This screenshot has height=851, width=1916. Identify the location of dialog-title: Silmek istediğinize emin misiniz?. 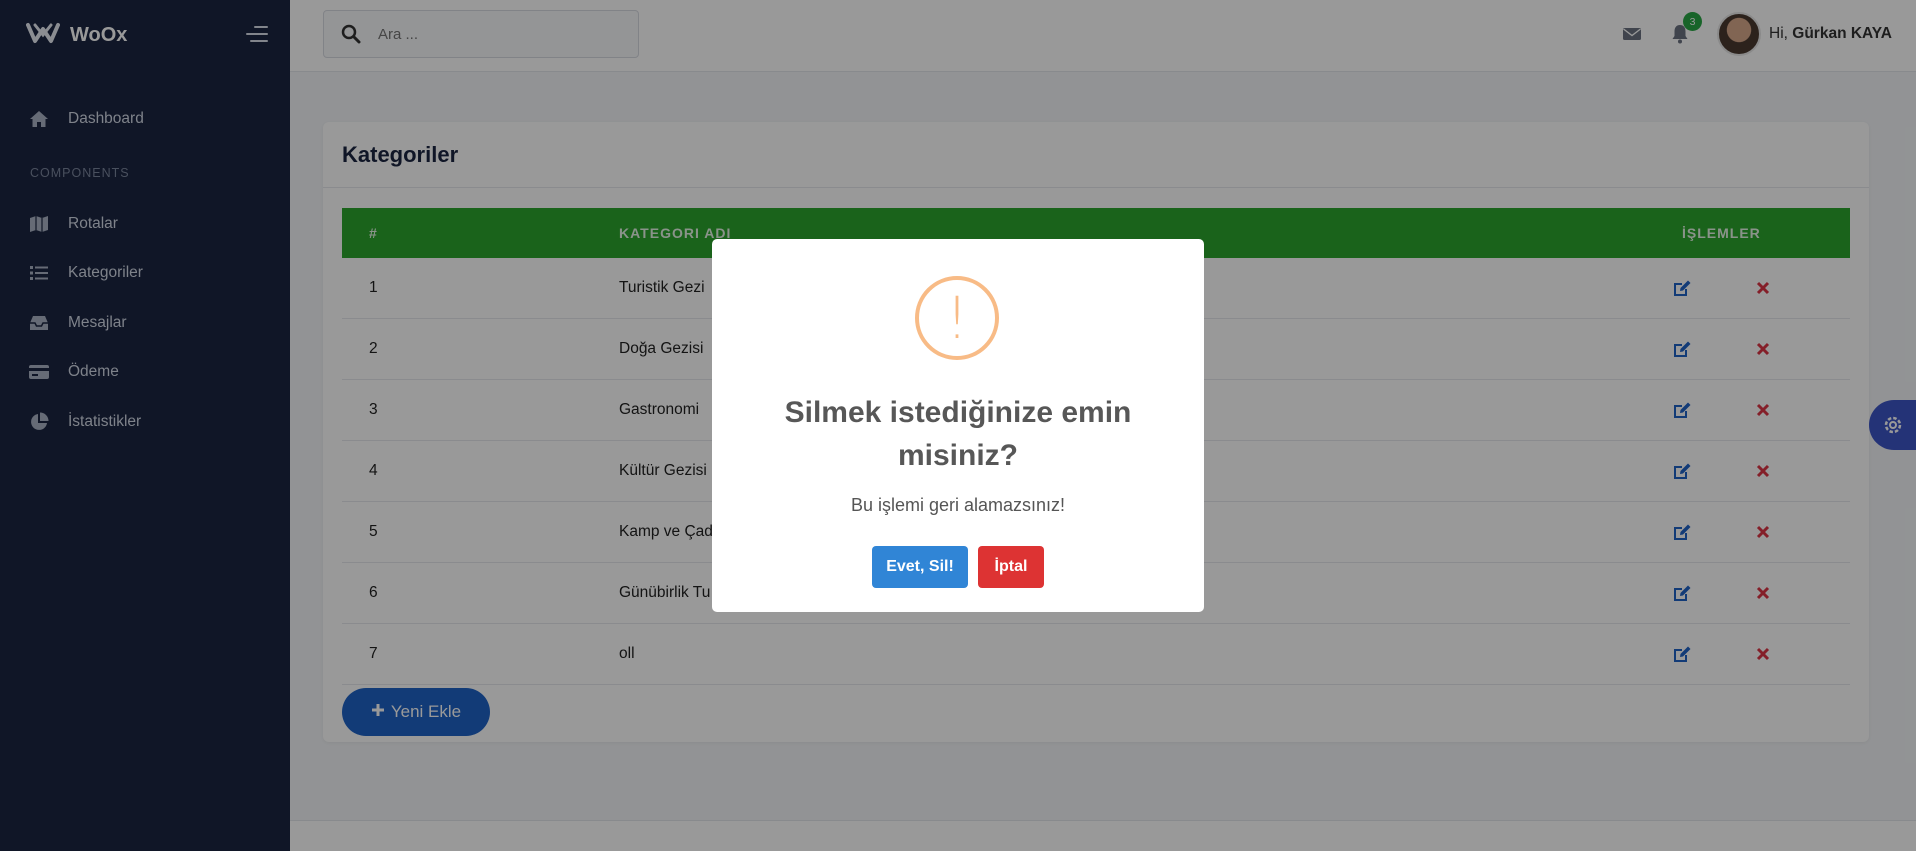
(958, 434).